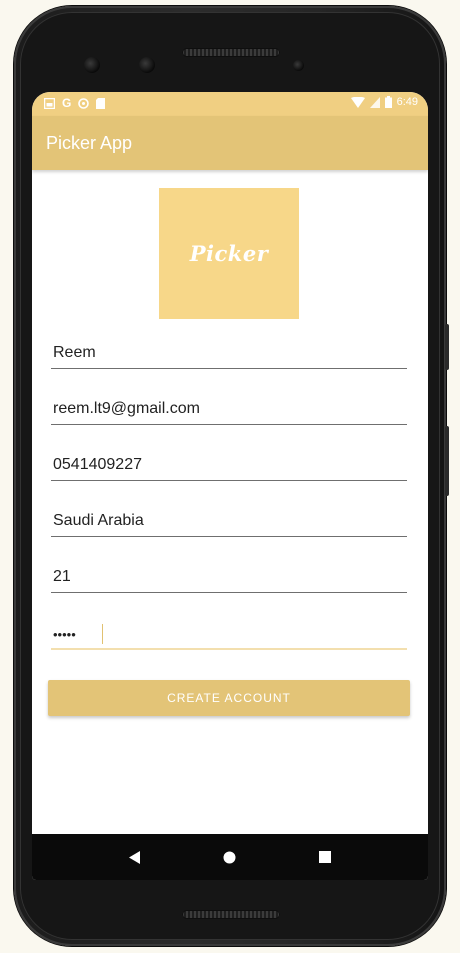  What do you see at coordinates (447, 347) in the screenshot?
I see `power-button` at bounding box center [447, 347].